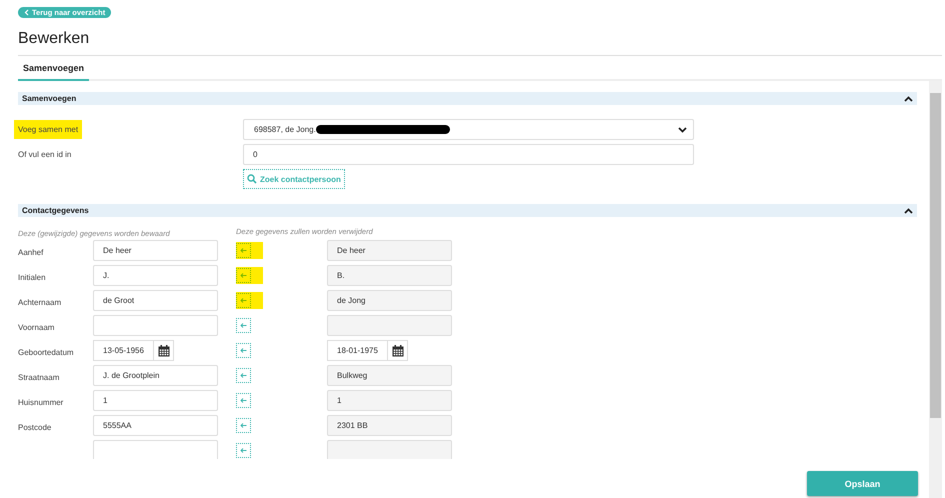 The width and height of the screenshot is (945, 498). Describe the element at coordinates (155, 375) in the screenshot. I see `input-field: J. de Grootplein` at that location.